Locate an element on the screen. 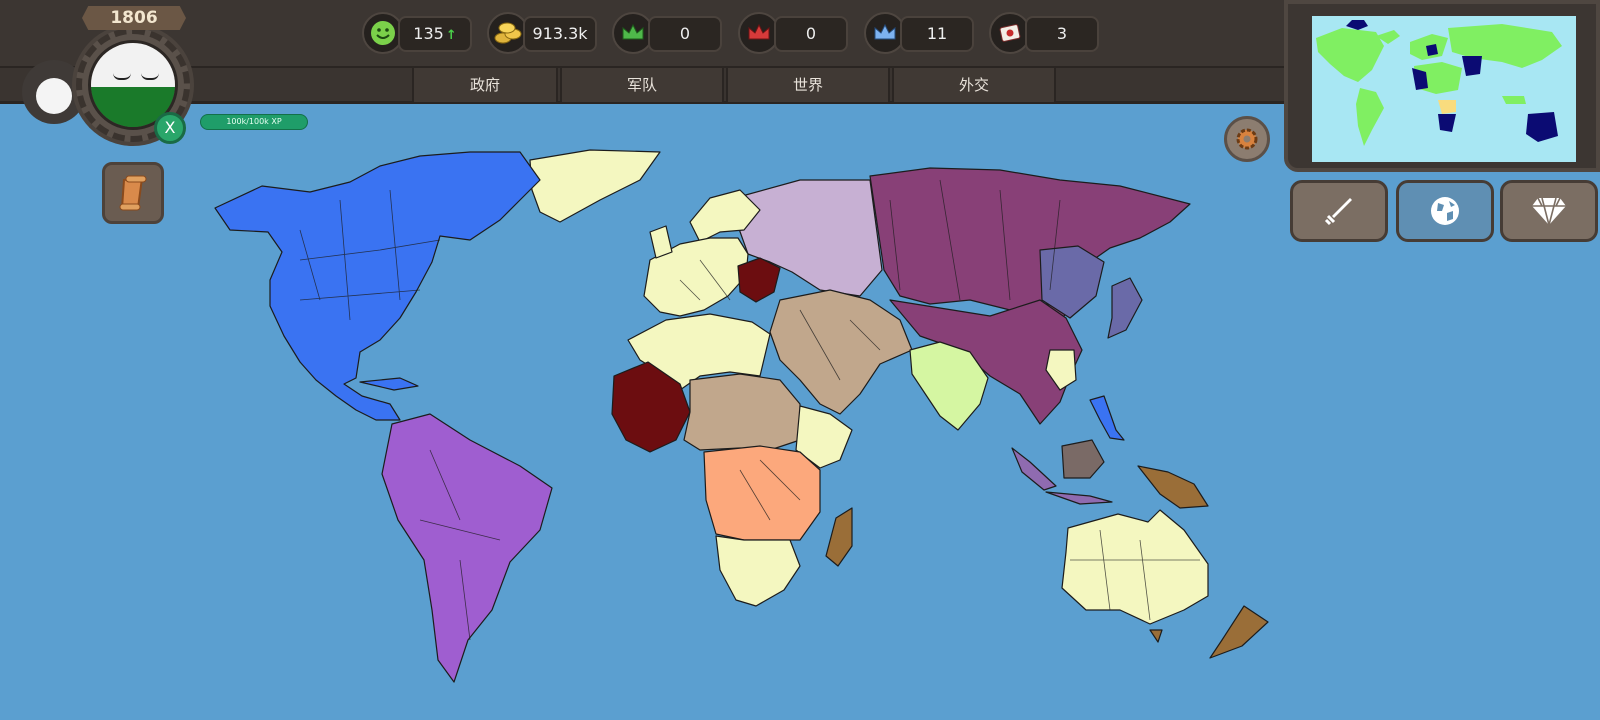 The height and width of the screenshot is (720, 1600). trend-up-icon: ↑ is located at coordinates (451, 35).